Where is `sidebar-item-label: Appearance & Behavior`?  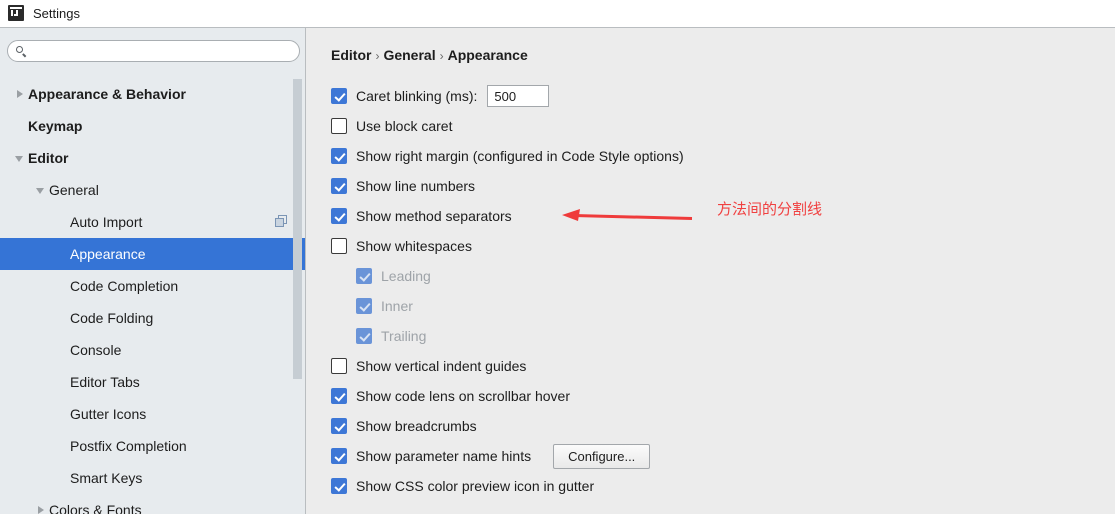
sidebar-item-label: Appearance & Behavior is located at coordinates (107, 94).